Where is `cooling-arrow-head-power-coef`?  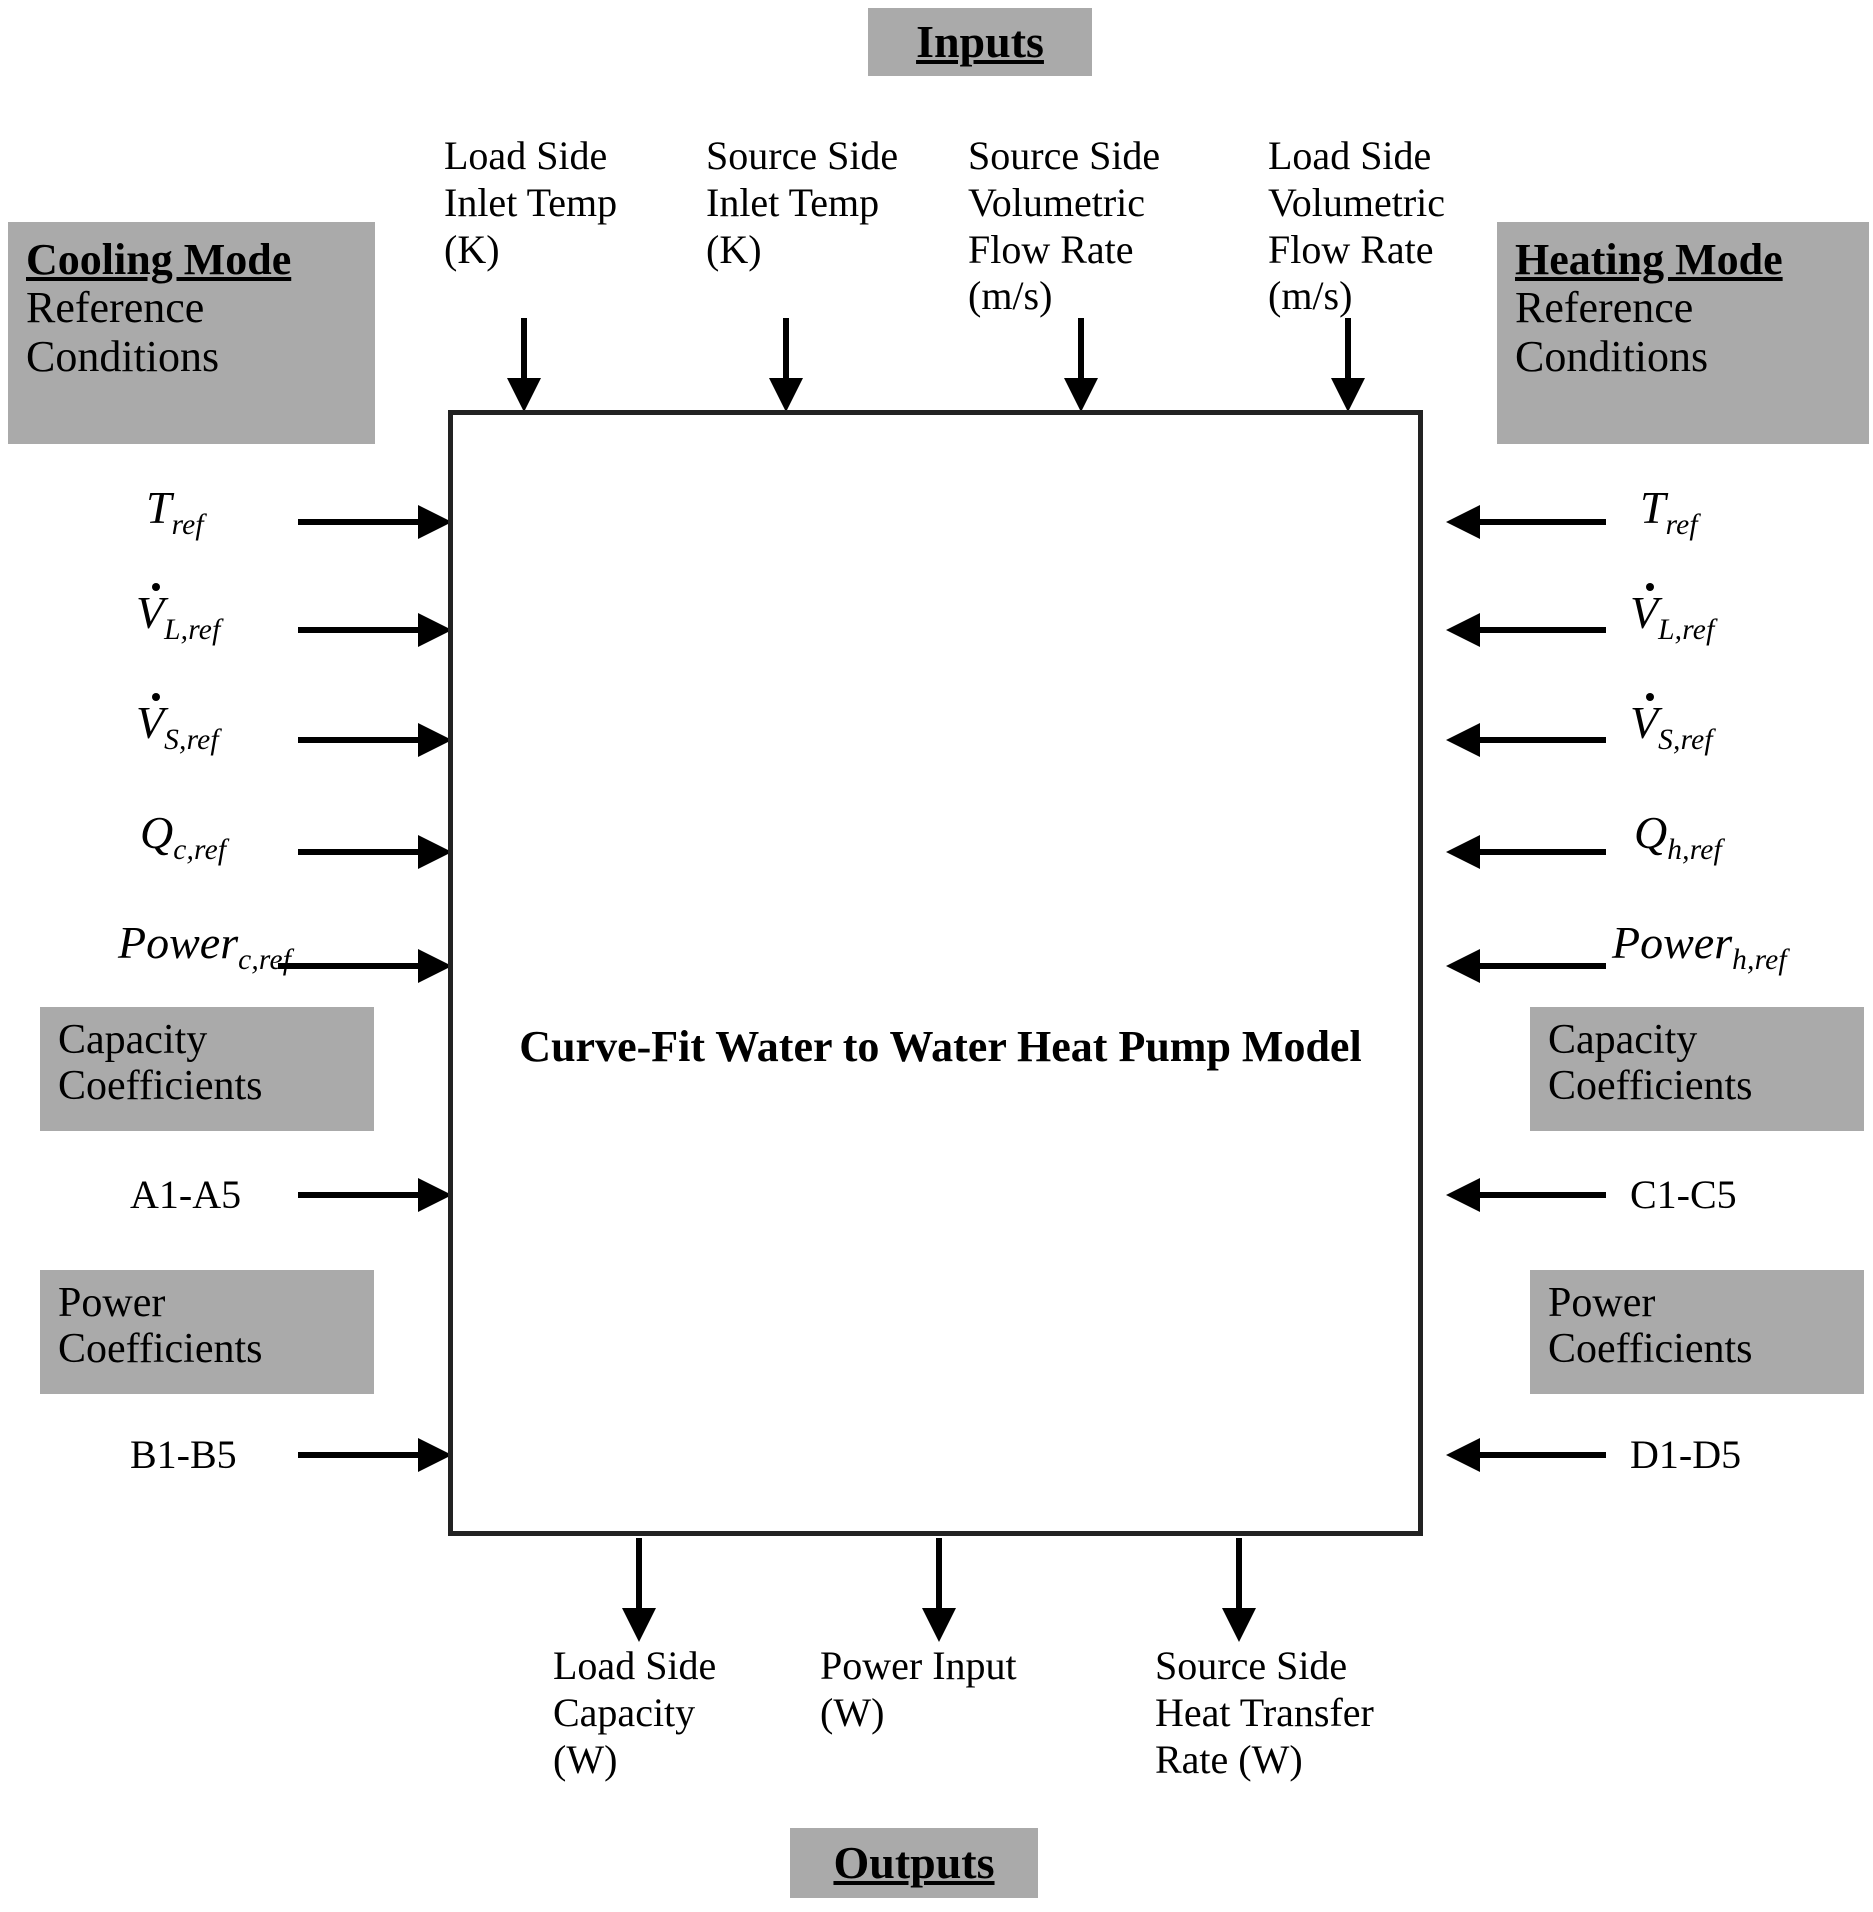 cooling-arrow-head-power-coef is located at coordinates (435, 1455).